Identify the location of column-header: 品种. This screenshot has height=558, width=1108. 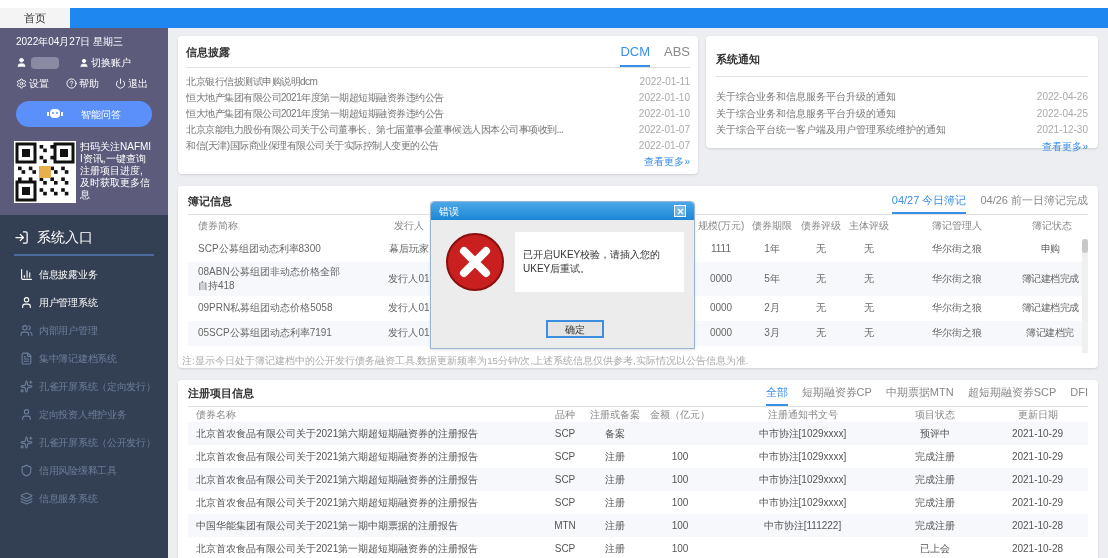
(565, 414).